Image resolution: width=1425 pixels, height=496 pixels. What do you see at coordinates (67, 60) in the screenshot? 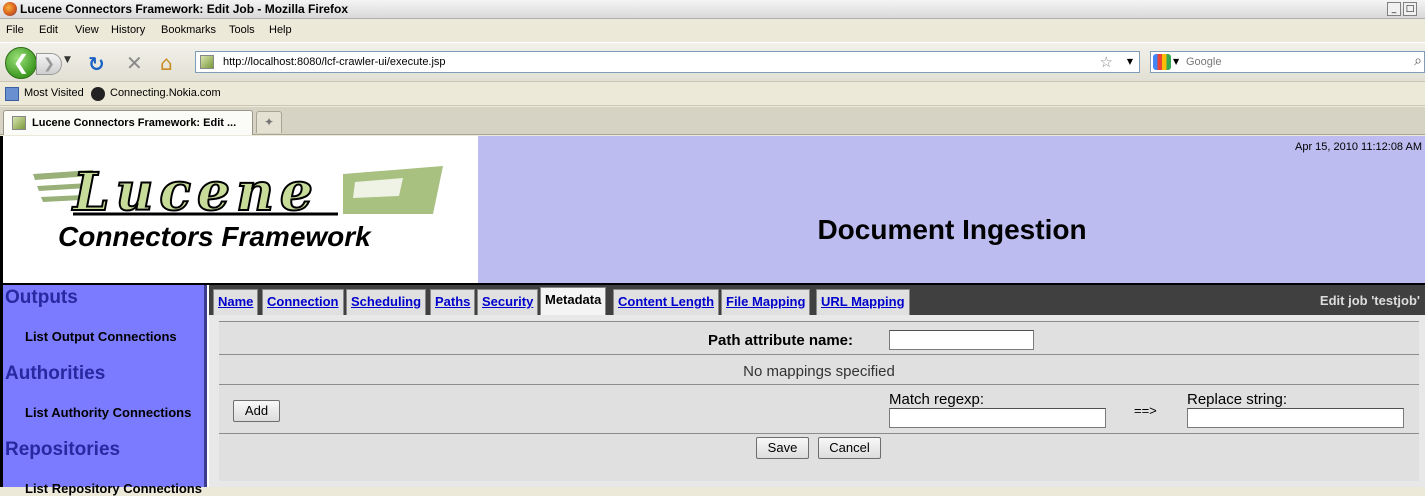
I see `history-dropdown-icon: ▼` at bounding box center [67, 60].